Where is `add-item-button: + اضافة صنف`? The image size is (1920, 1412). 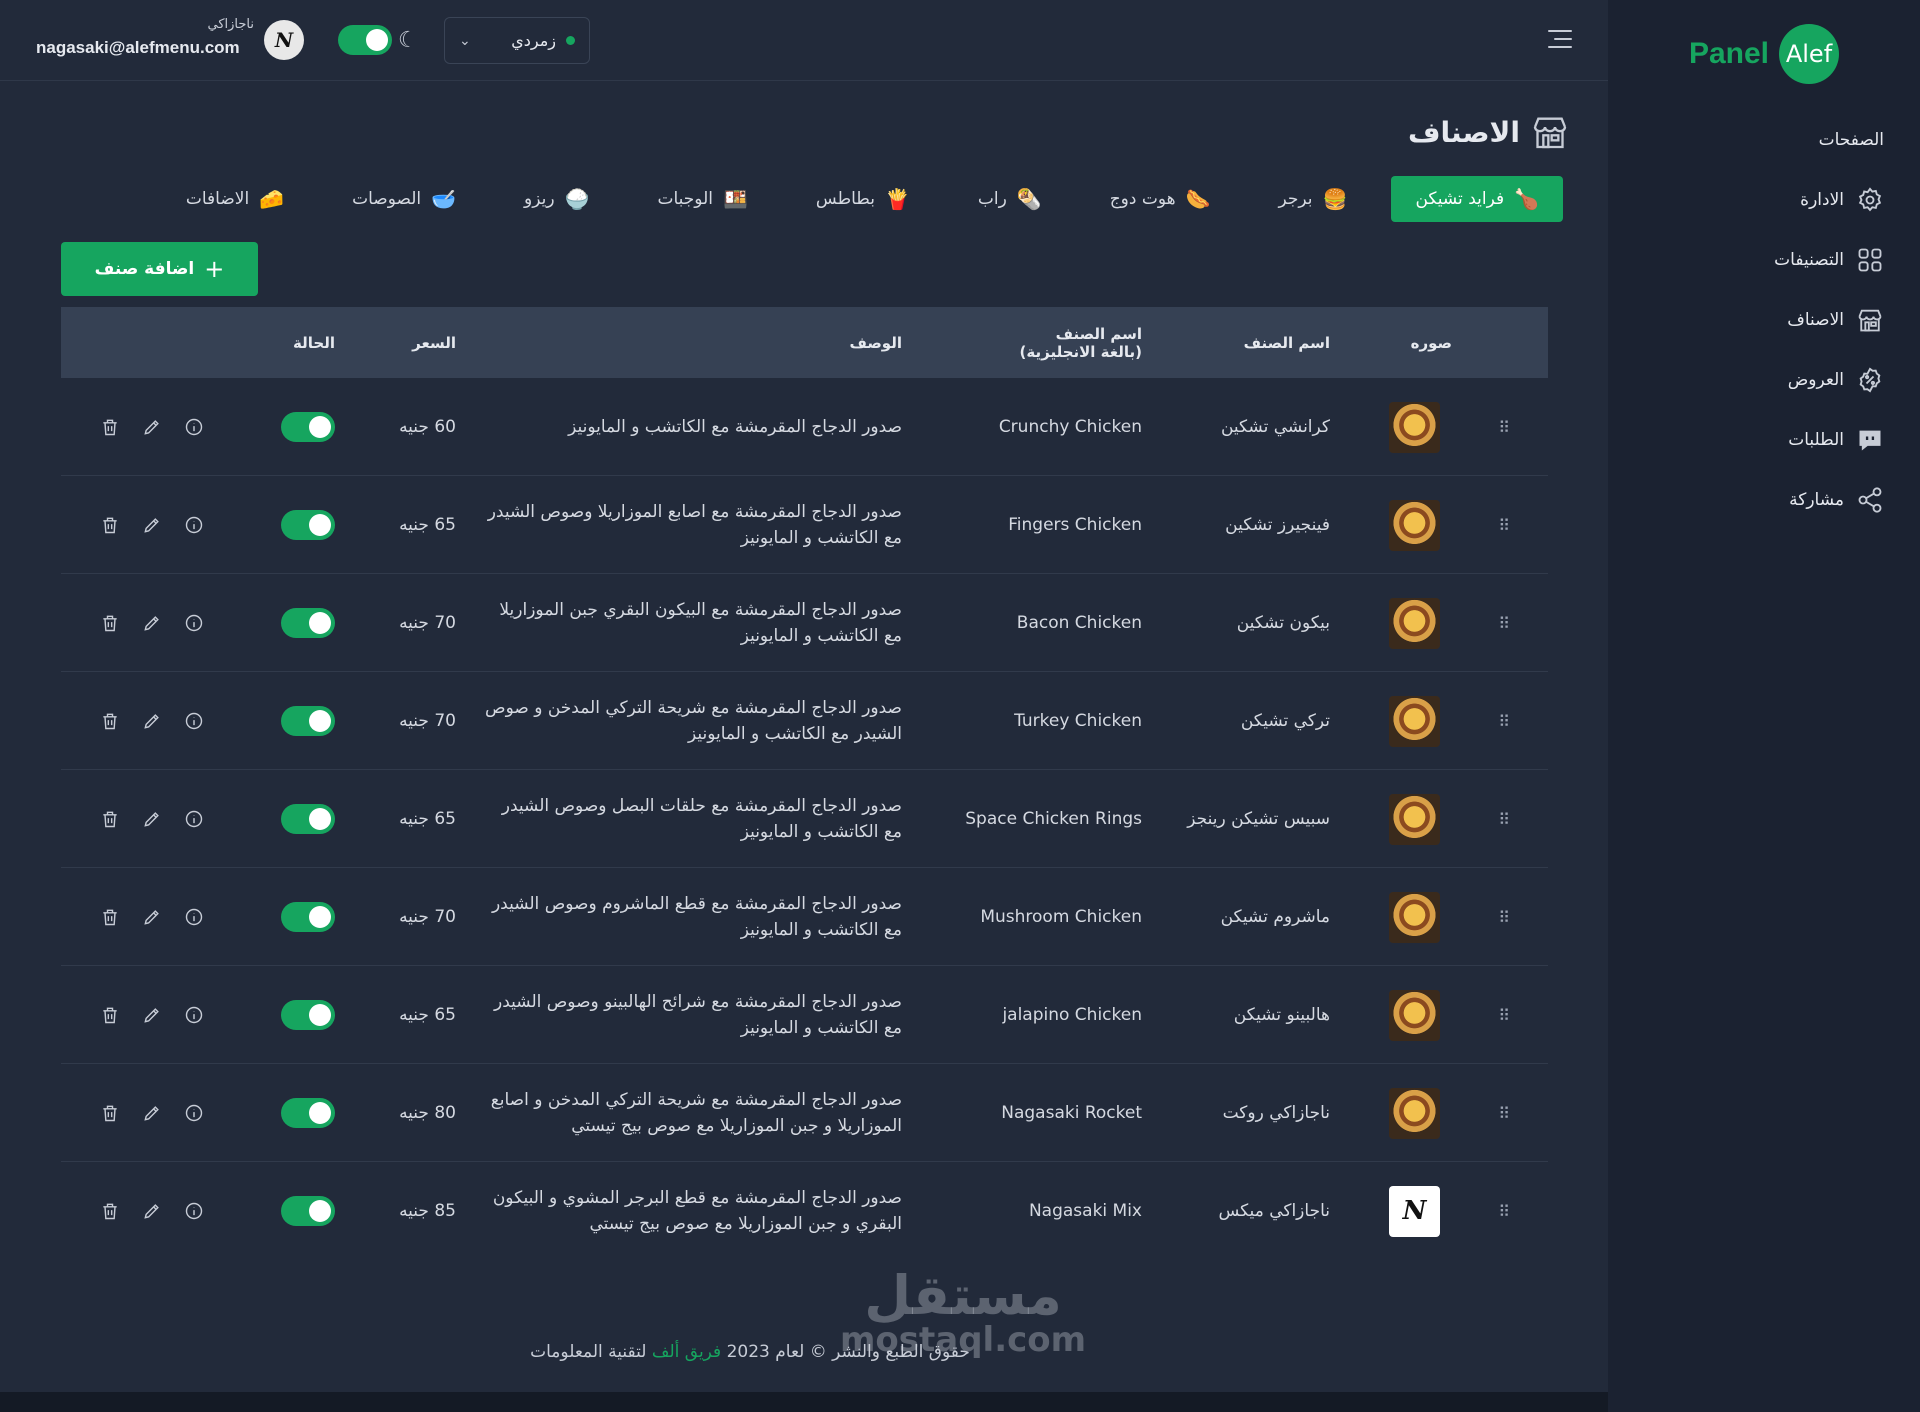 add-item-button: + اضافة صنف is located at coordinates (159, 269).